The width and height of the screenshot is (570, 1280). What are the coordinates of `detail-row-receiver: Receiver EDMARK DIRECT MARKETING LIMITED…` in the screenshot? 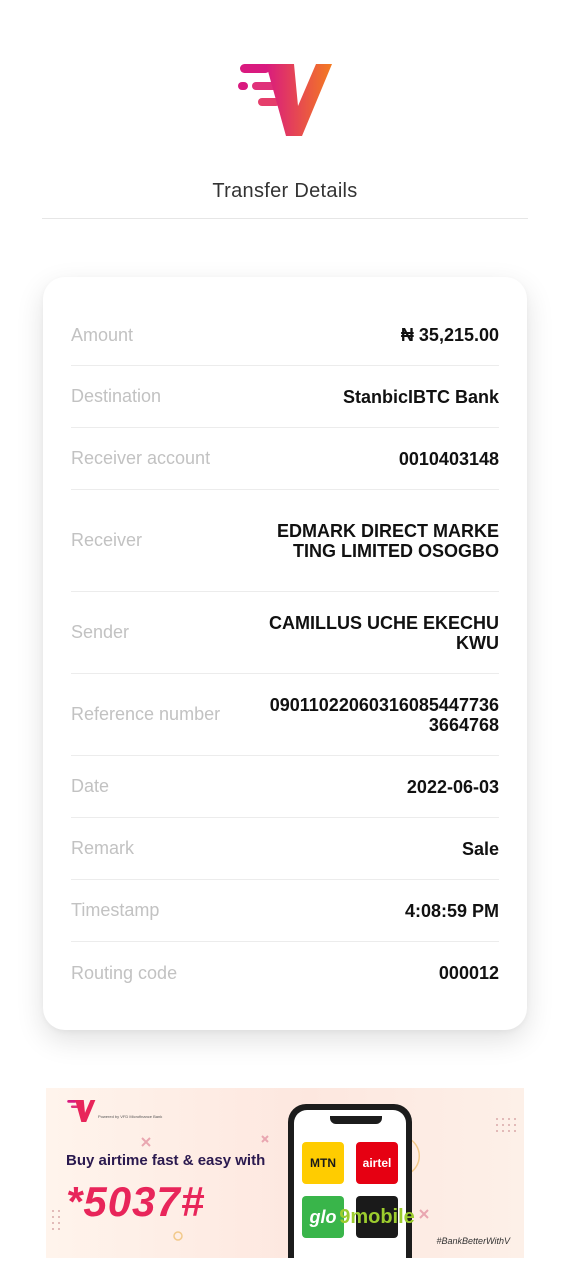 It's located at (285, 541).